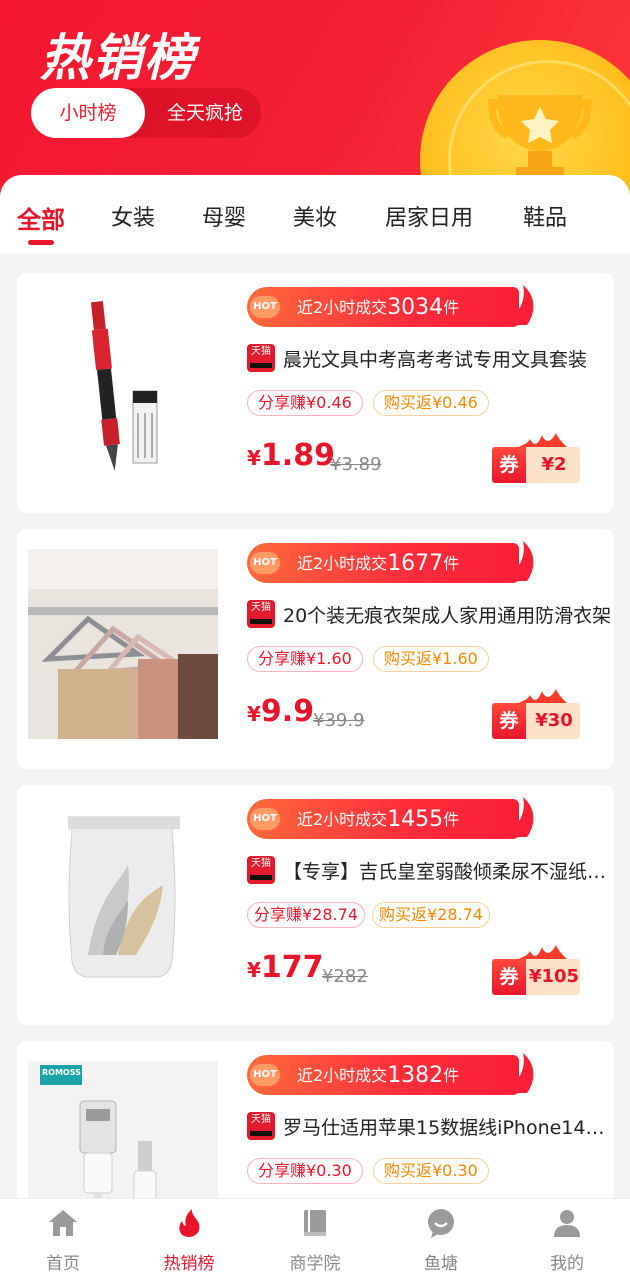 Image resolution: width=630 pixels, height=1280 pixels. I want to click on share-earn-tag: 分享赚¥0.46, so click(305, 403).